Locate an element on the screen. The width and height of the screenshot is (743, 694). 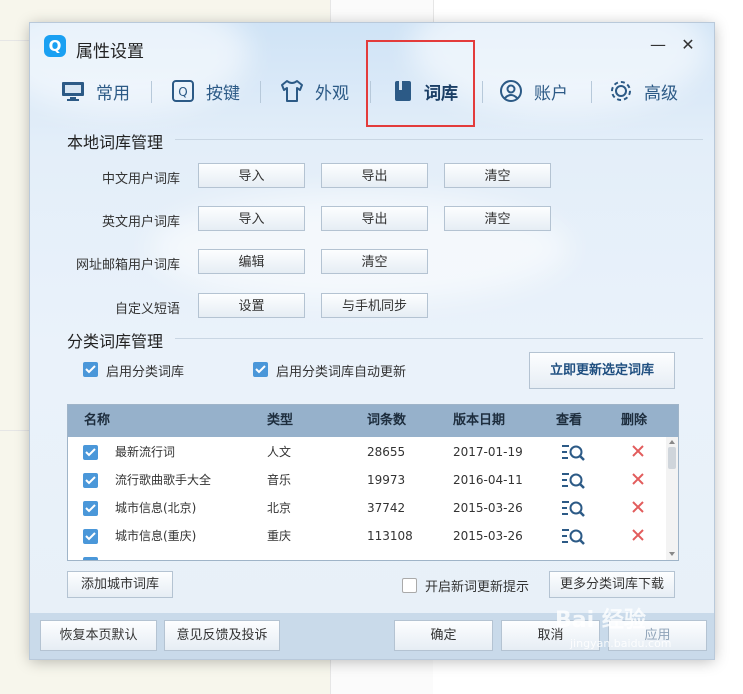
row-label: 英文用户词库 is located at coordinates (140, 222).